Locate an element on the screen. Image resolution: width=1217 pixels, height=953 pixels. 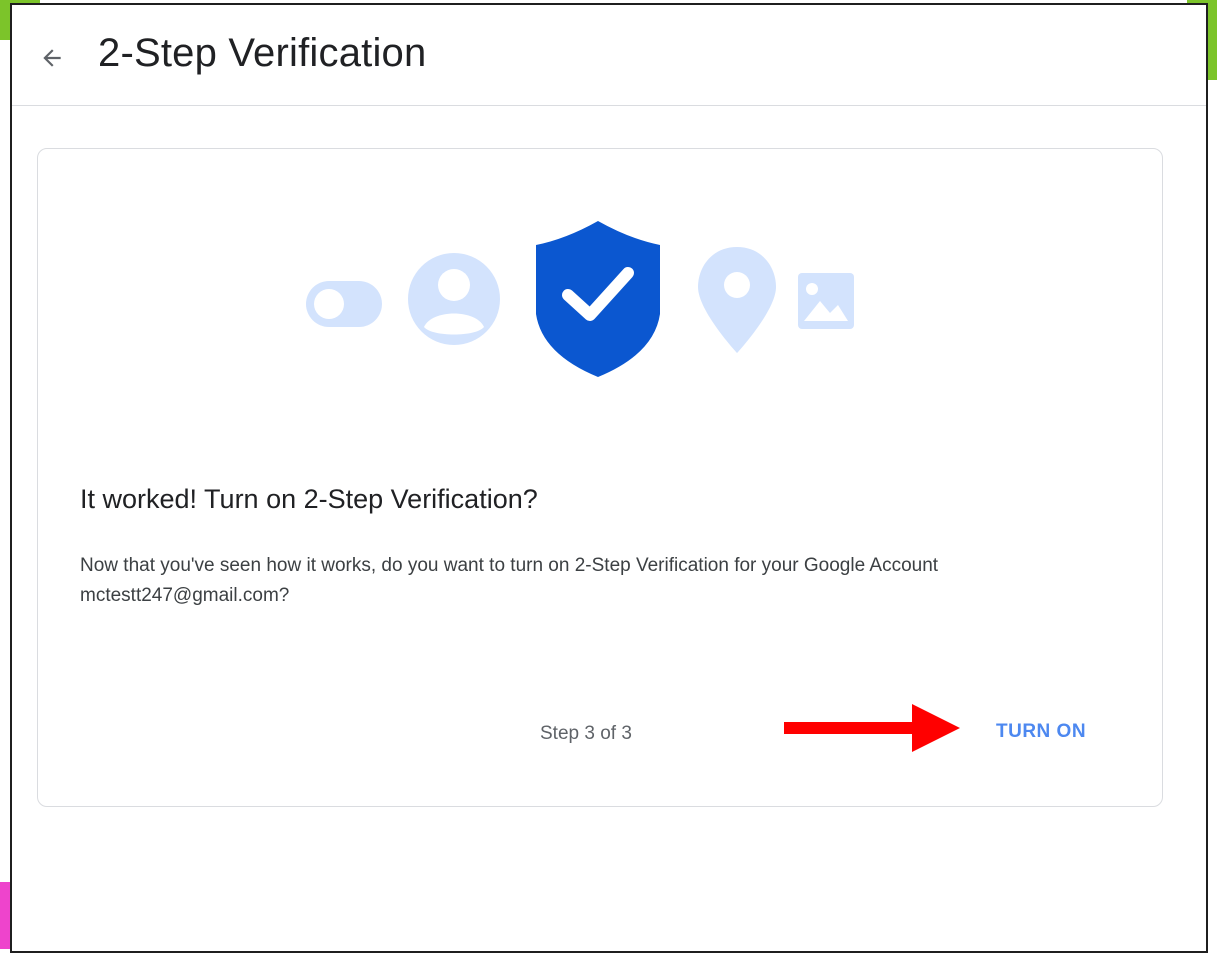
card-heading: It worked! Turn on 2-Step Verification? is located at coordinates (309, 499).